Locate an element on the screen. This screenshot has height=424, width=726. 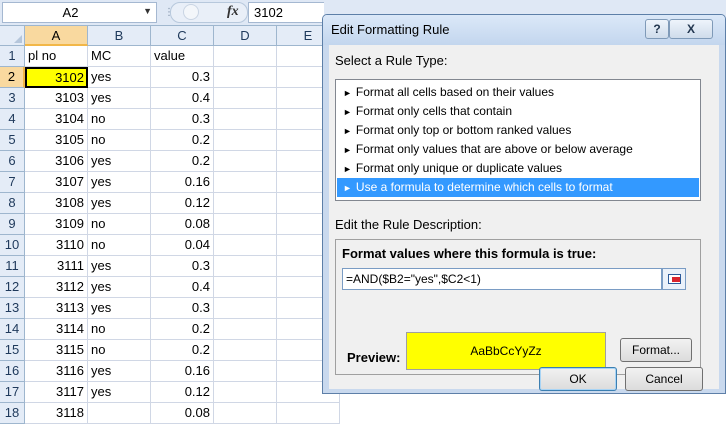
cell: 3112 is located at coordinates (56, 287).